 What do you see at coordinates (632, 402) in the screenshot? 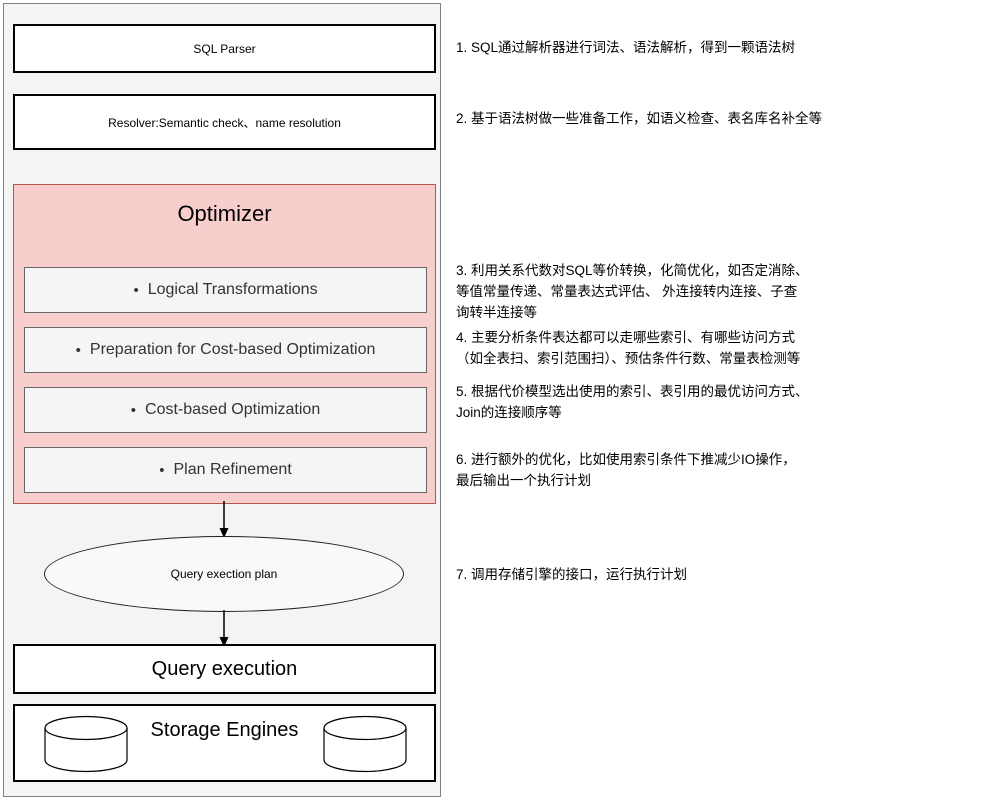
I see `note-5: 5. 根据代价模型选出使用的索引、表引用的最优访问方式、 Join的连接顺序等` at bounding box center [632, 402].